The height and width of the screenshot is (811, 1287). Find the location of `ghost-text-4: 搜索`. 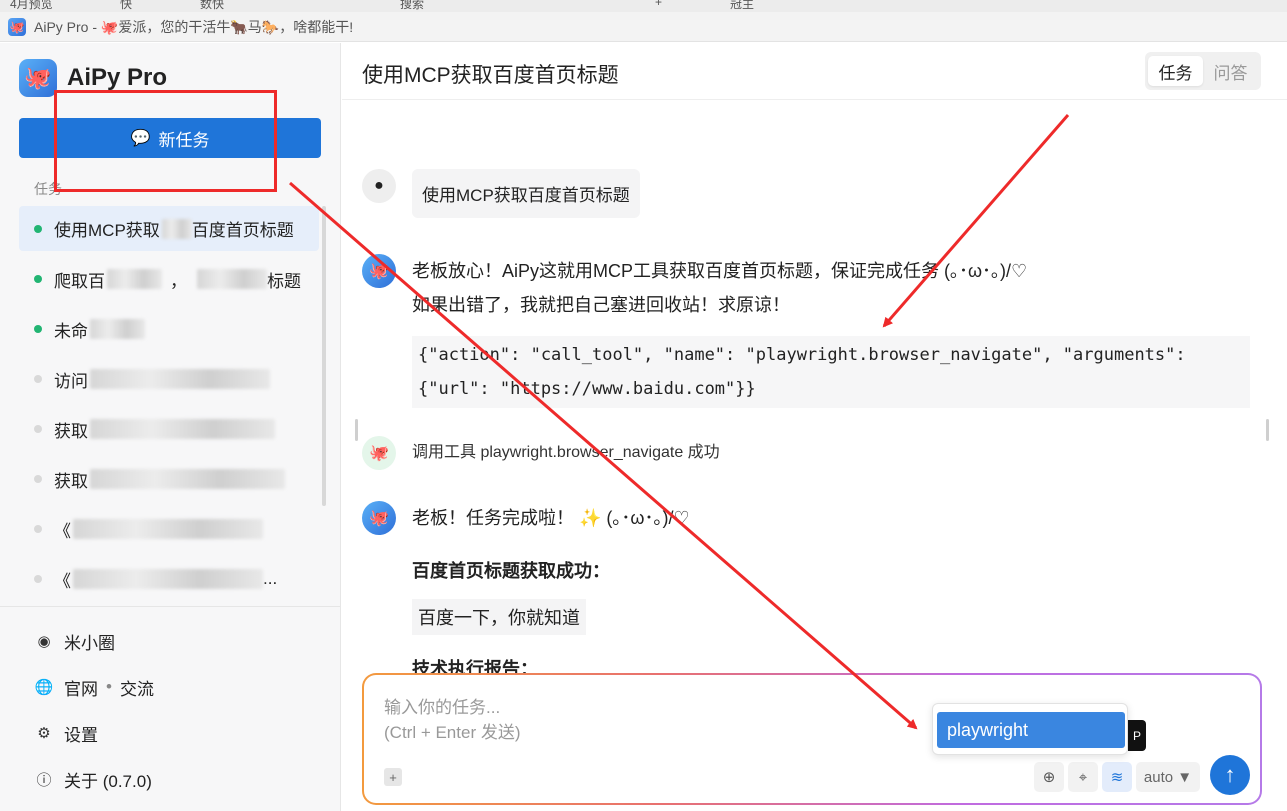

ghost-text-4: 搜索 is located at coordinates (412, 5).